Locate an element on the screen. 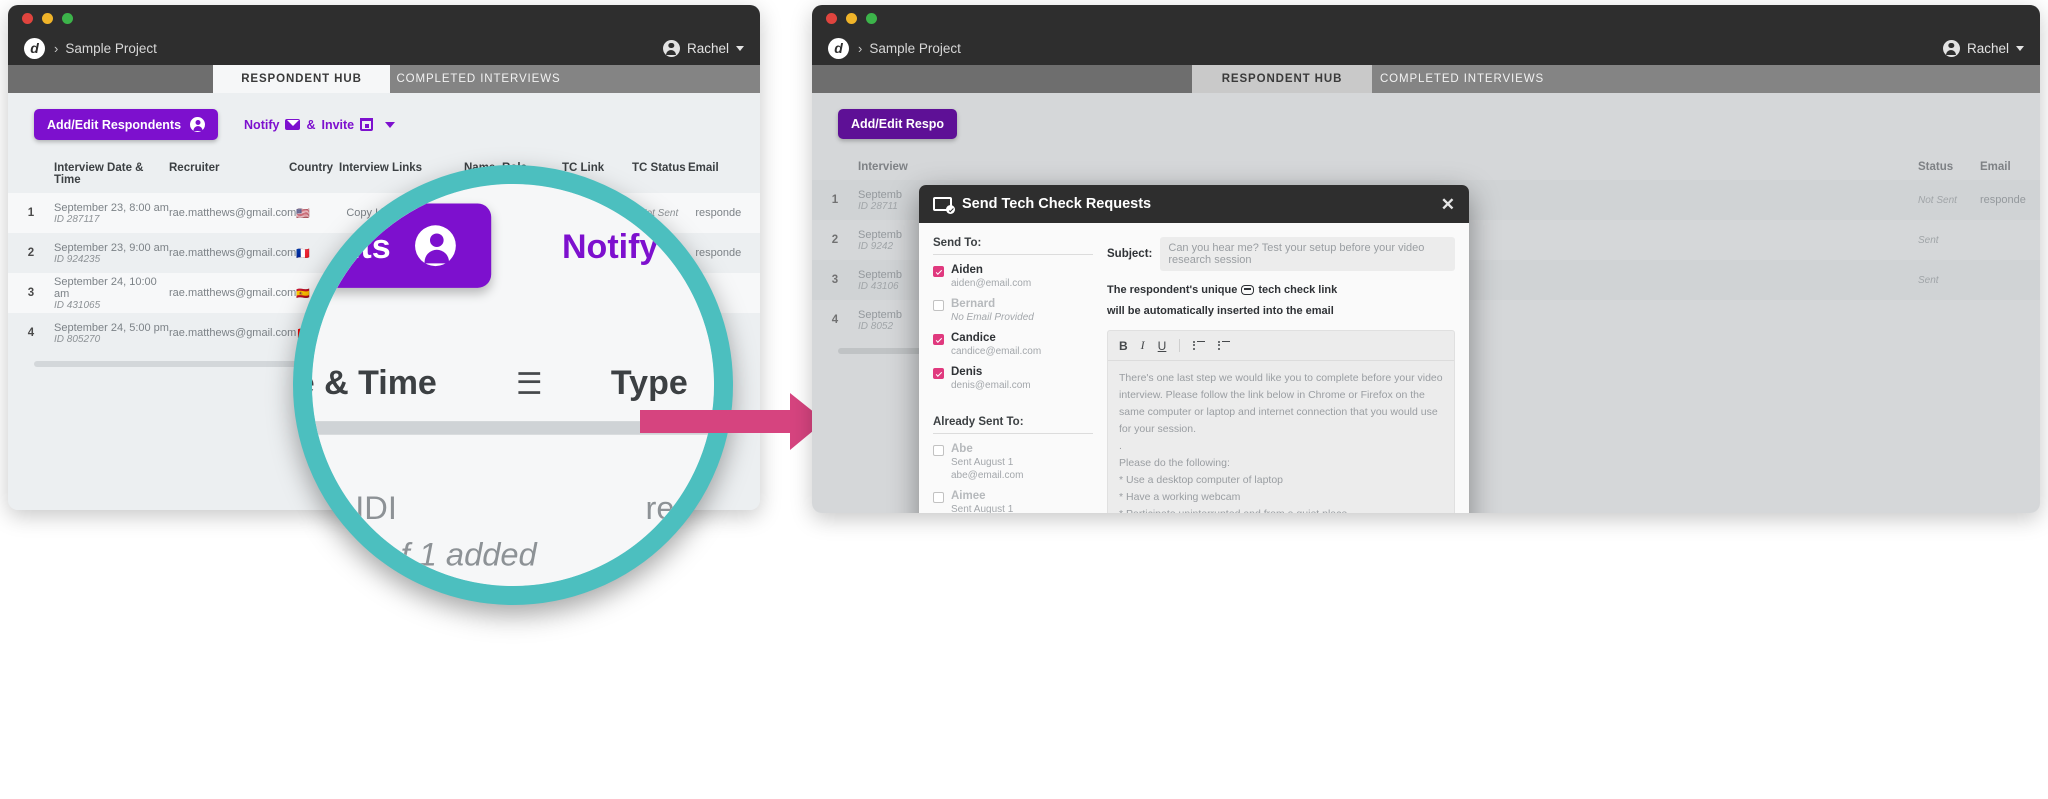 The image size is (2048, 799). row-index: 1 is located at coordinates (835, 200).